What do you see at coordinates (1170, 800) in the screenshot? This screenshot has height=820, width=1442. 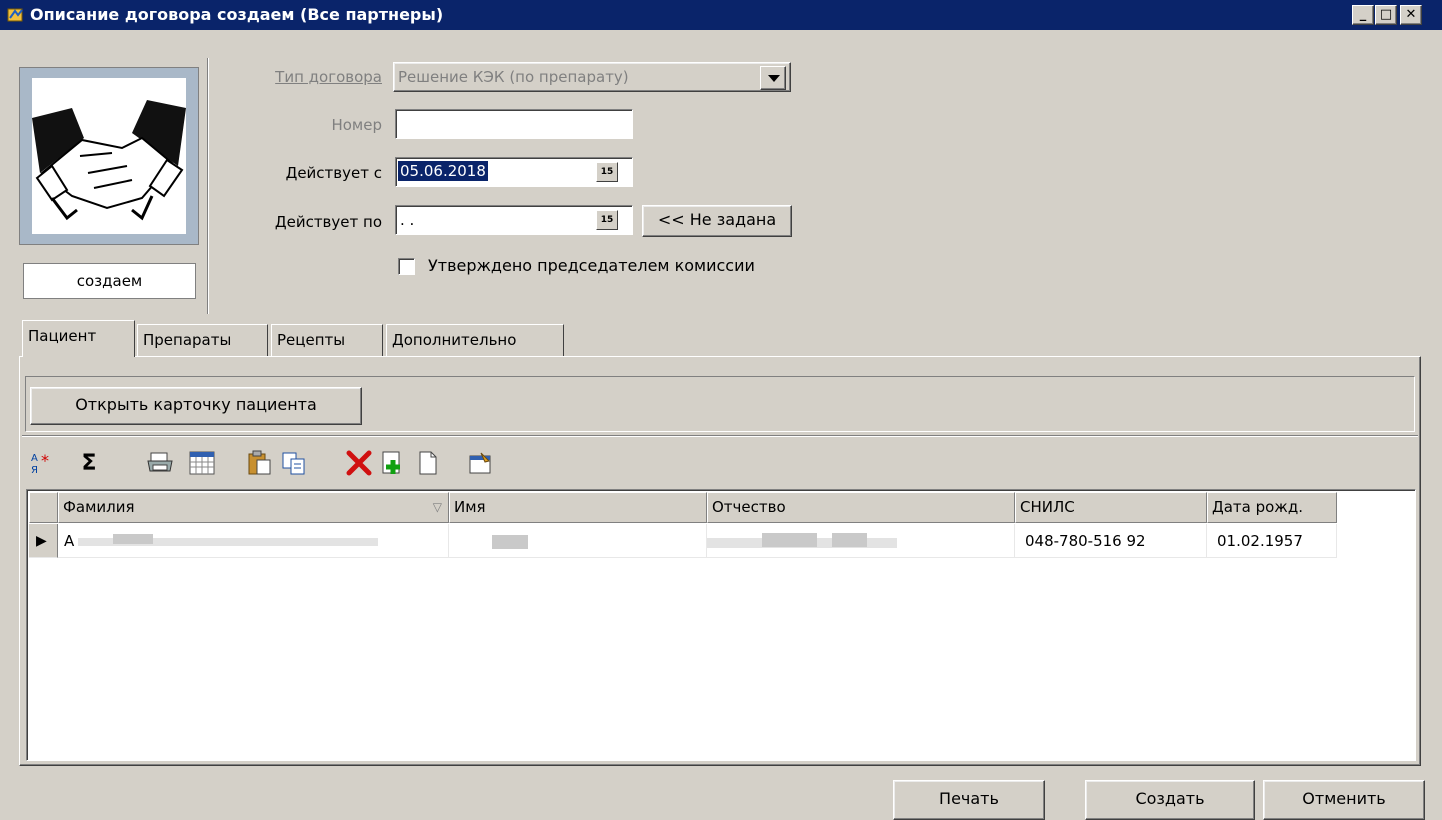 I see `create-button: Создать` at bounding box center [1170, 800].